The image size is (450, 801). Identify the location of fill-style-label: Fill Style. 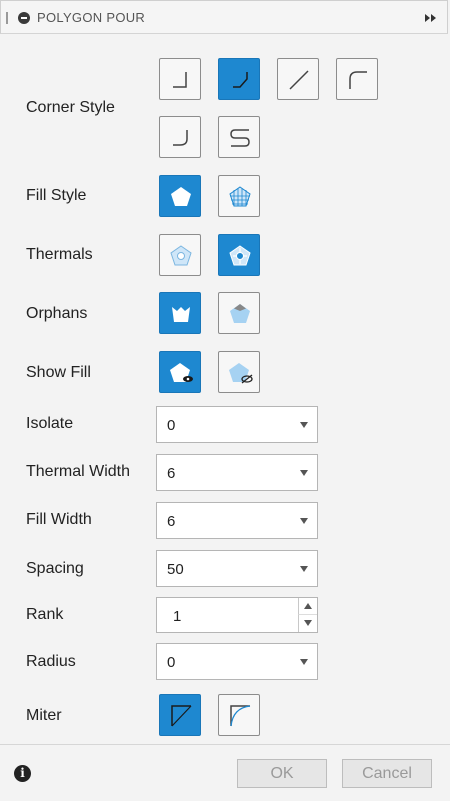
(56, 195).